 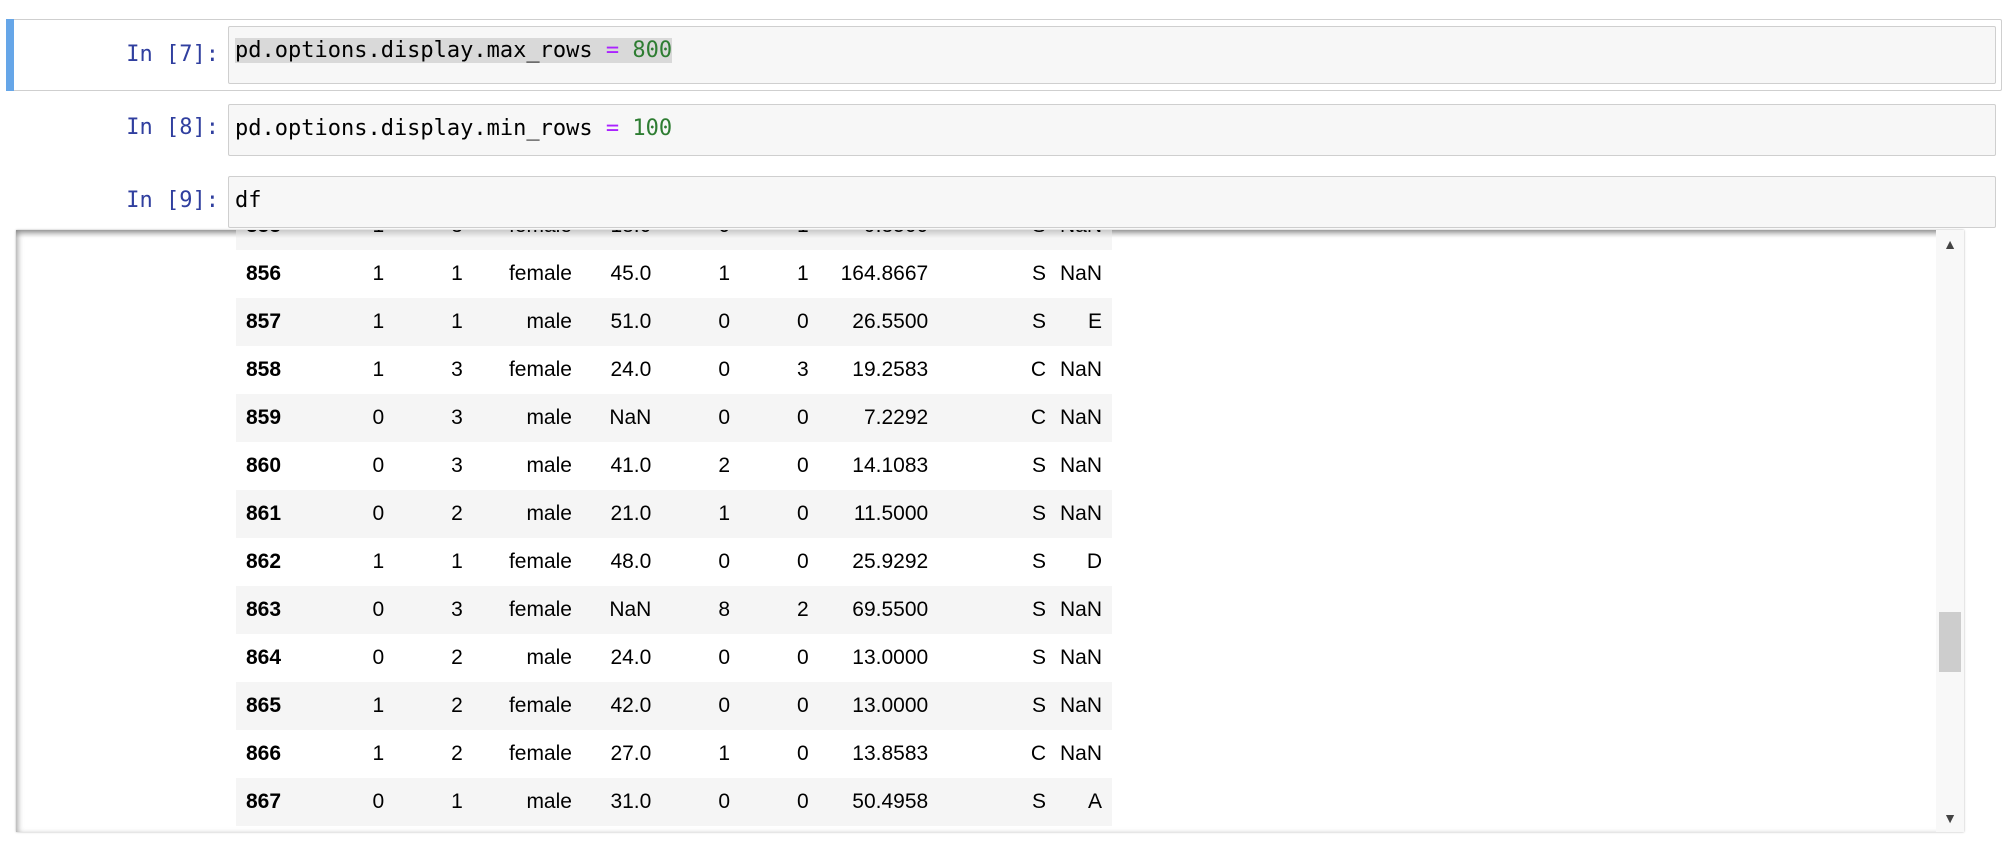 What do you see at coordinates (631, 801) in the screenshot?
I see `table-cell: 31.0` at bounding box center [631, 801].